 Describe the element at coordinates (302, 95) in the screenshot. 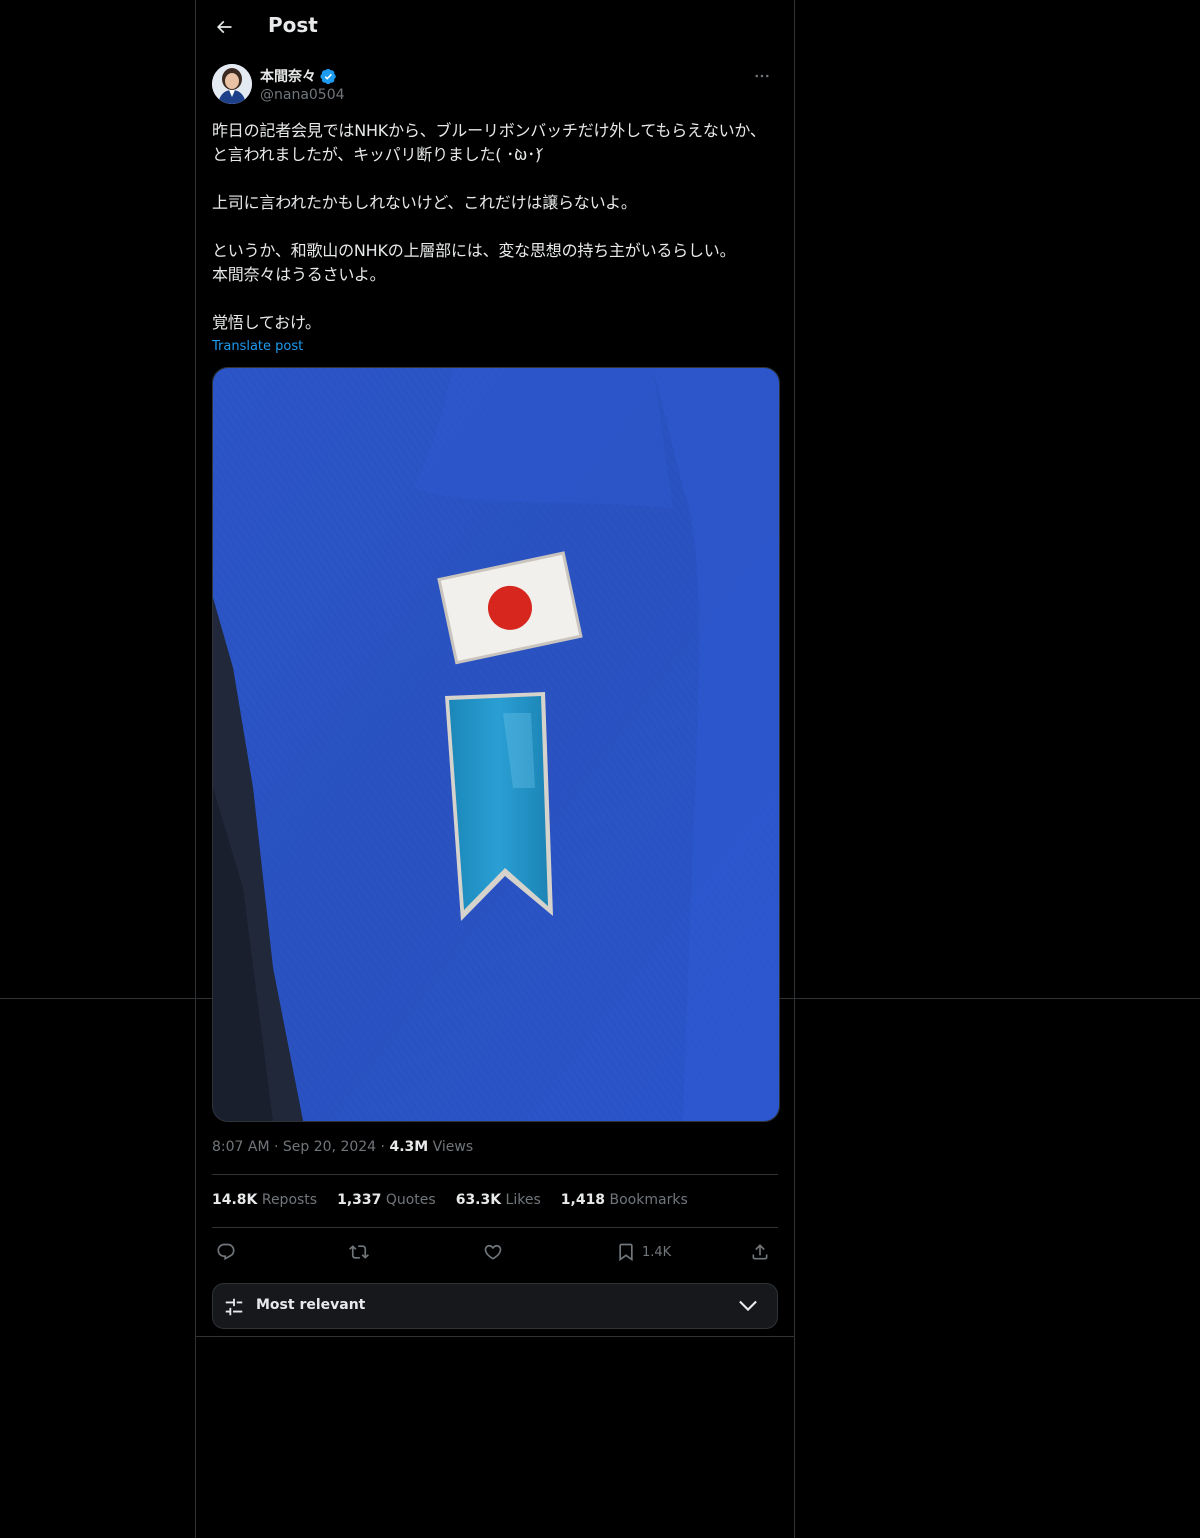

I see `handle: @nana0504` at that location.